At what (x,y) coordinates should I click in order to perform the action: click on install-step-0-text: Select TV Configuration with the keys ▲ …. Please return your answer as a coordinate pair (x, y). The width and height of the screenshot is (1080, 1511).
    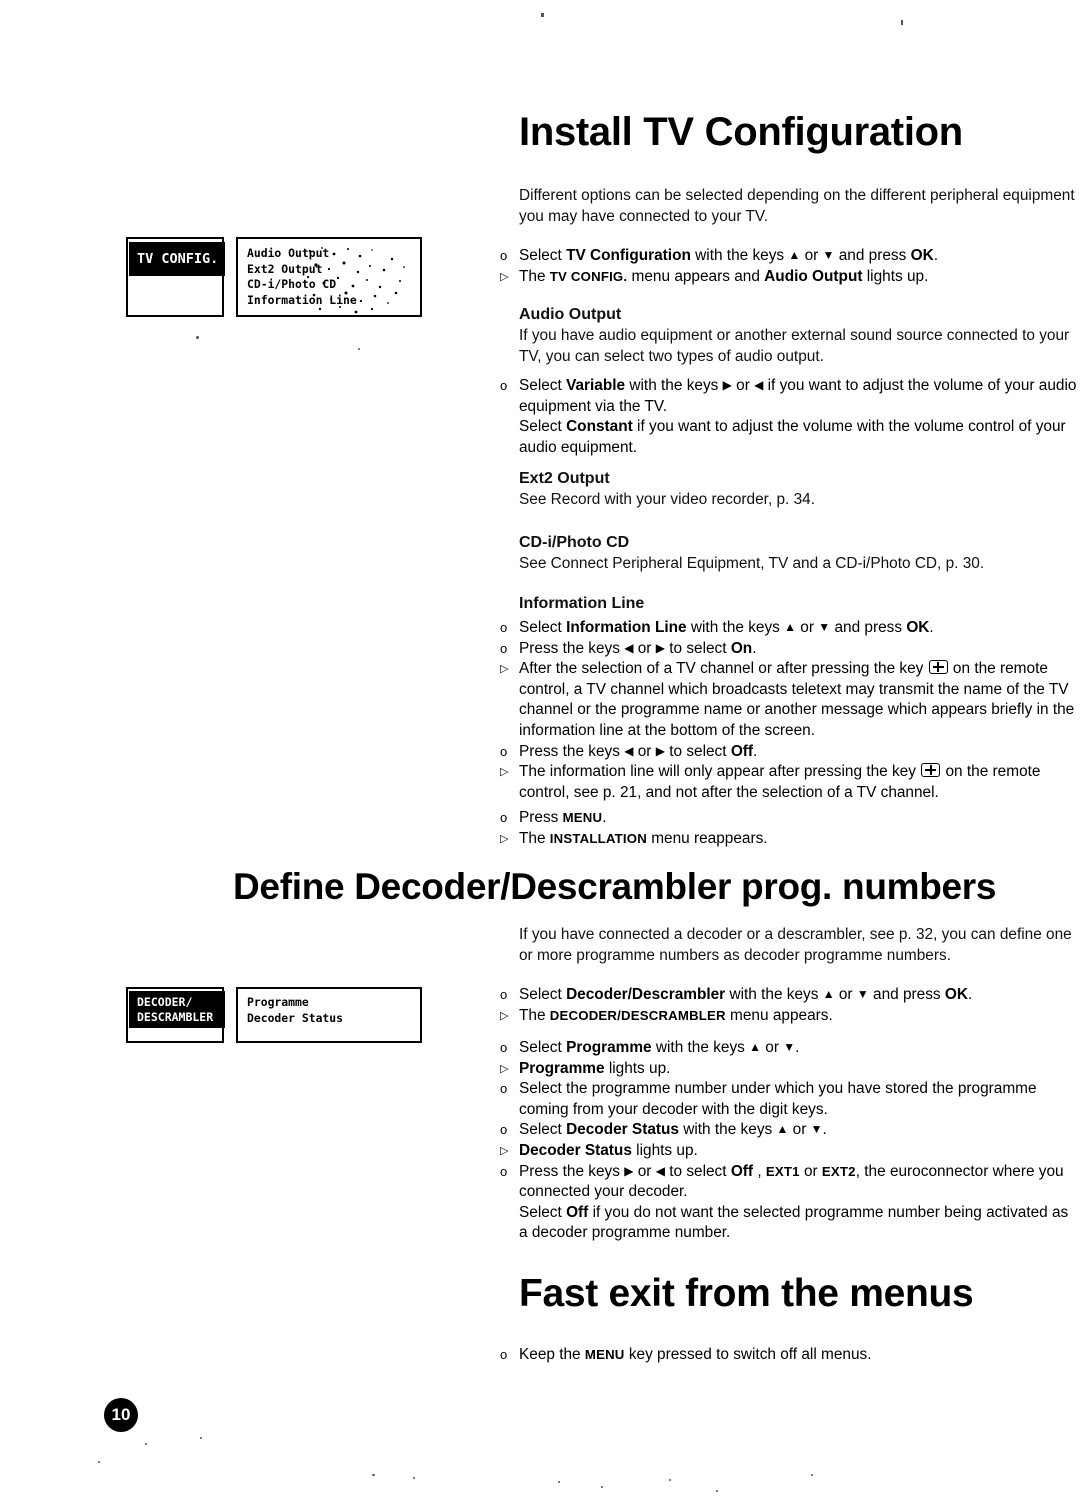
    Looking at the image, I should click on (728, 255).